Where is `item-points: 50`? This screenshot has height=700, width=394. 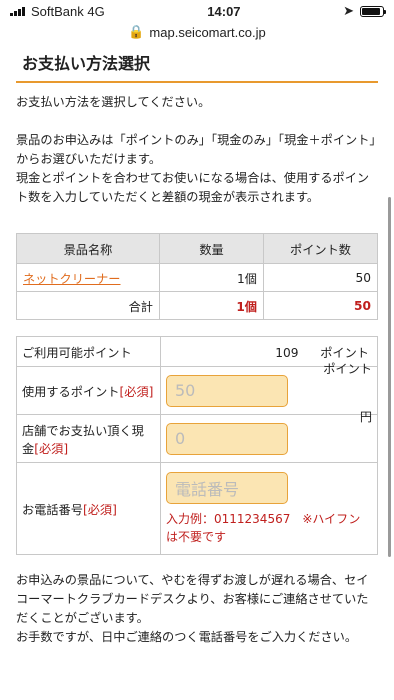 item-points: 50 is located at coordinates (320, 277).